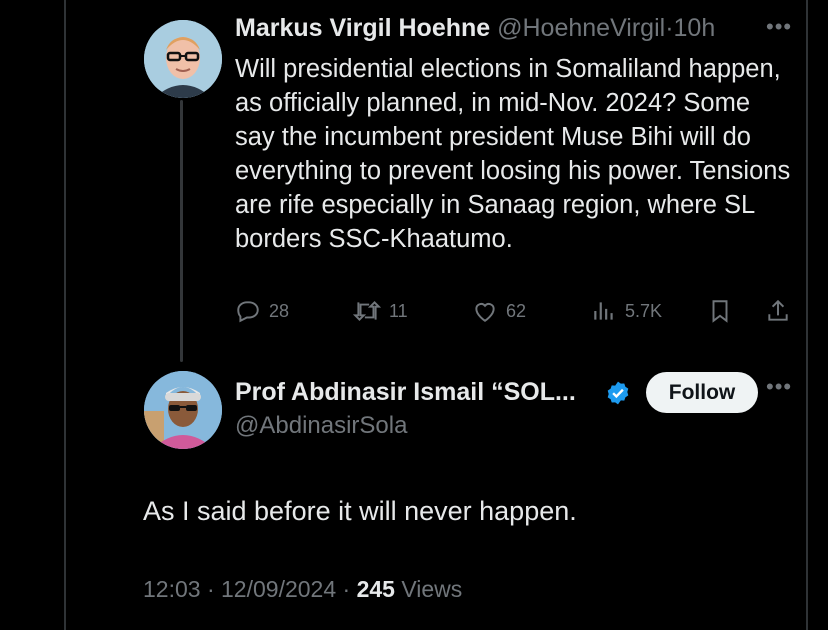  I want to click on like-button: 62, so click(499, 311).